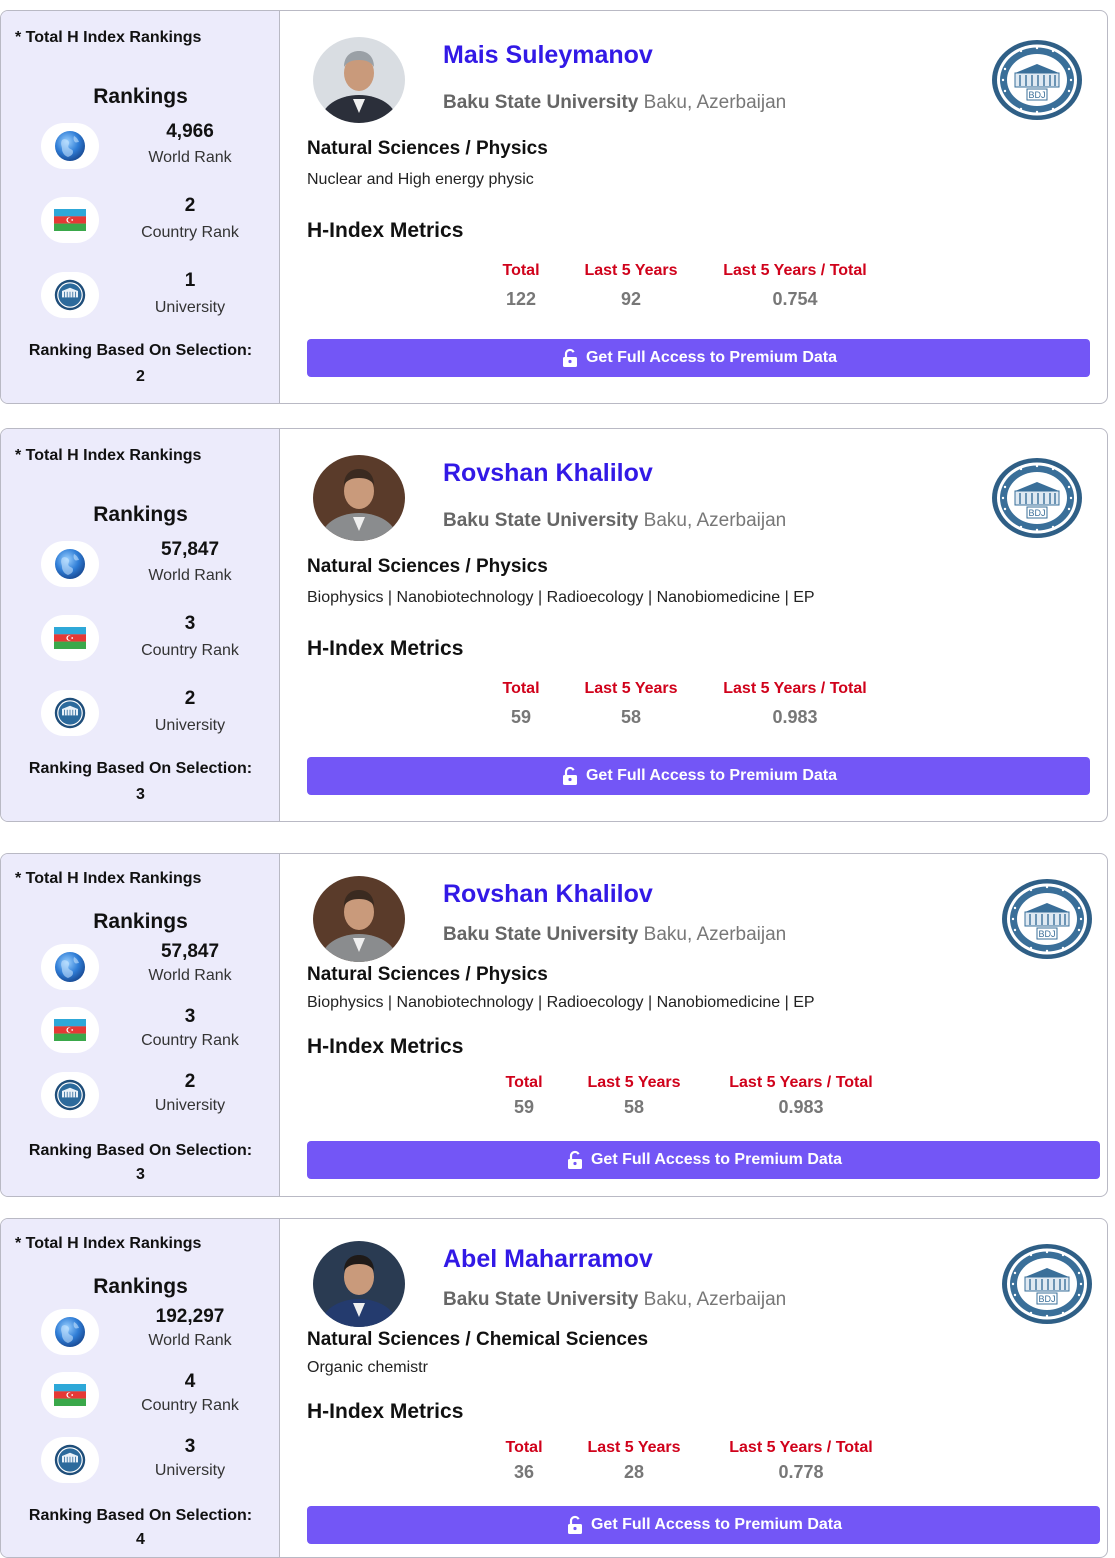  Describe the element at coordinates (140, 1539) in the screenshot. I see `selection-rank-value: 4` at that location.